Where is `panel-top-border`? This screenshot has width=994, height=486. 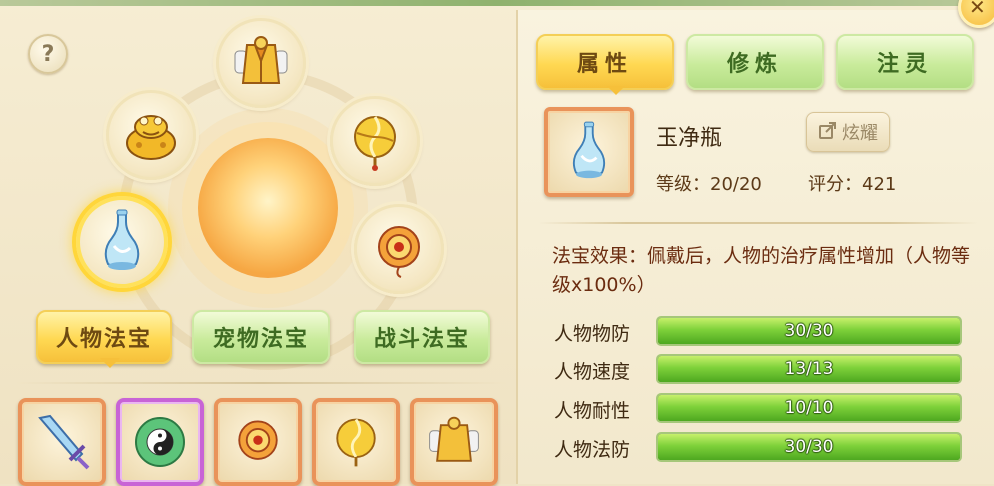 panel-top-border is located at coordinates (497, 3).